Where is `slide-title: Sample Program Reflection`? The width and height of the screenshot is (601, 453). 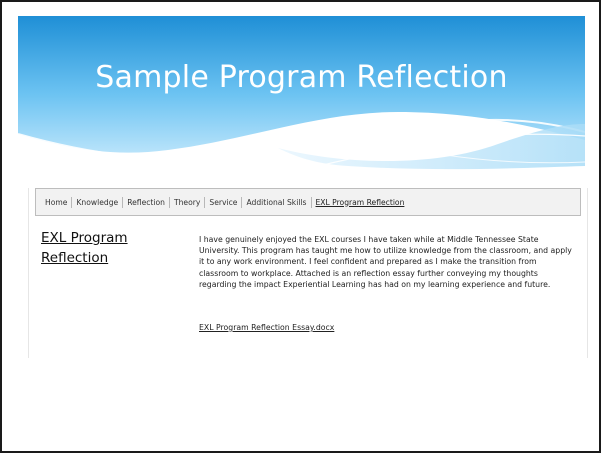 slide-title: Sample Program Reflection is located at coordinates (301, 77).